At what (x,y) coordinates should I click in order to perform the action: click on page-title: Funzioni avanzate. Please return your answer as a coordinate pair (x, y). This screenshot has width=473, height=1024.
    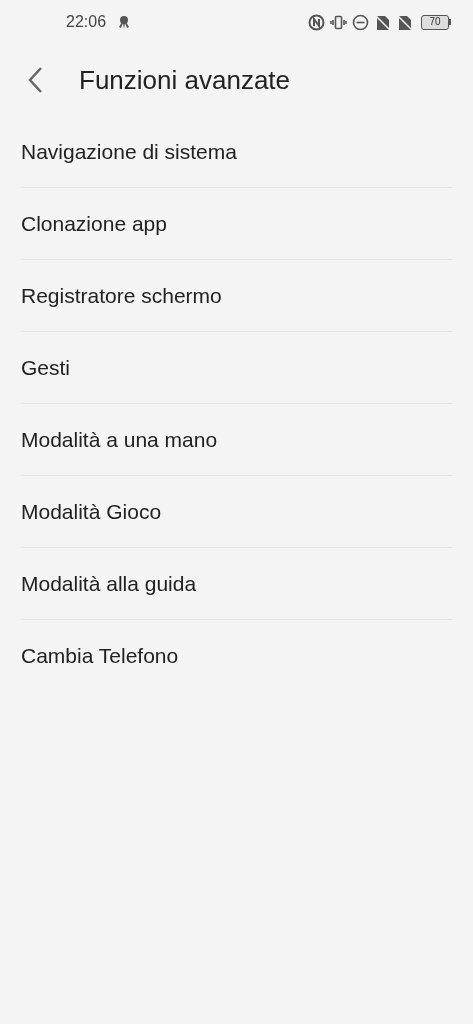
    Looking at the image, I should click on (185, 80).